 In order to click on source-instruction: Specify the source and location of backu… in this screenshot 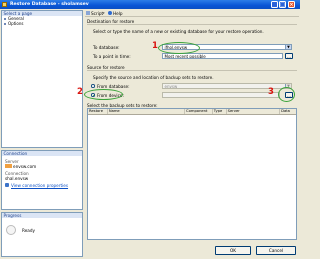, I will do `click(153, 77)`.